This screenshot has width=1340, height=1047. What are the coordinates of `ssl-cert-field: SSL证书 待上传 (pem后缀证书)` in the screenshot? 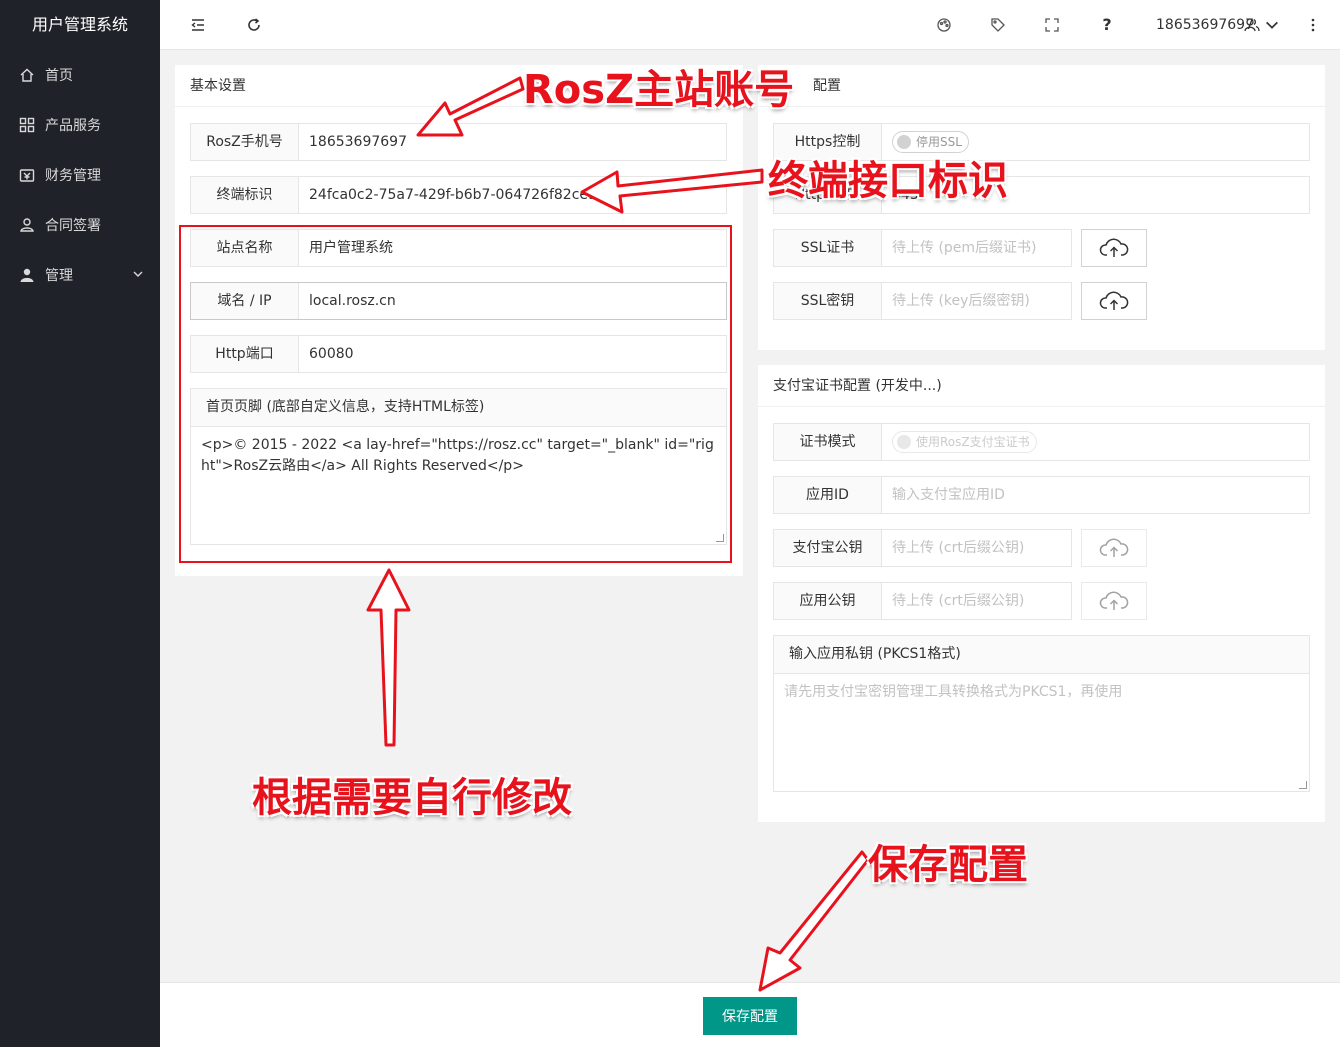 It's located at (922, 248).